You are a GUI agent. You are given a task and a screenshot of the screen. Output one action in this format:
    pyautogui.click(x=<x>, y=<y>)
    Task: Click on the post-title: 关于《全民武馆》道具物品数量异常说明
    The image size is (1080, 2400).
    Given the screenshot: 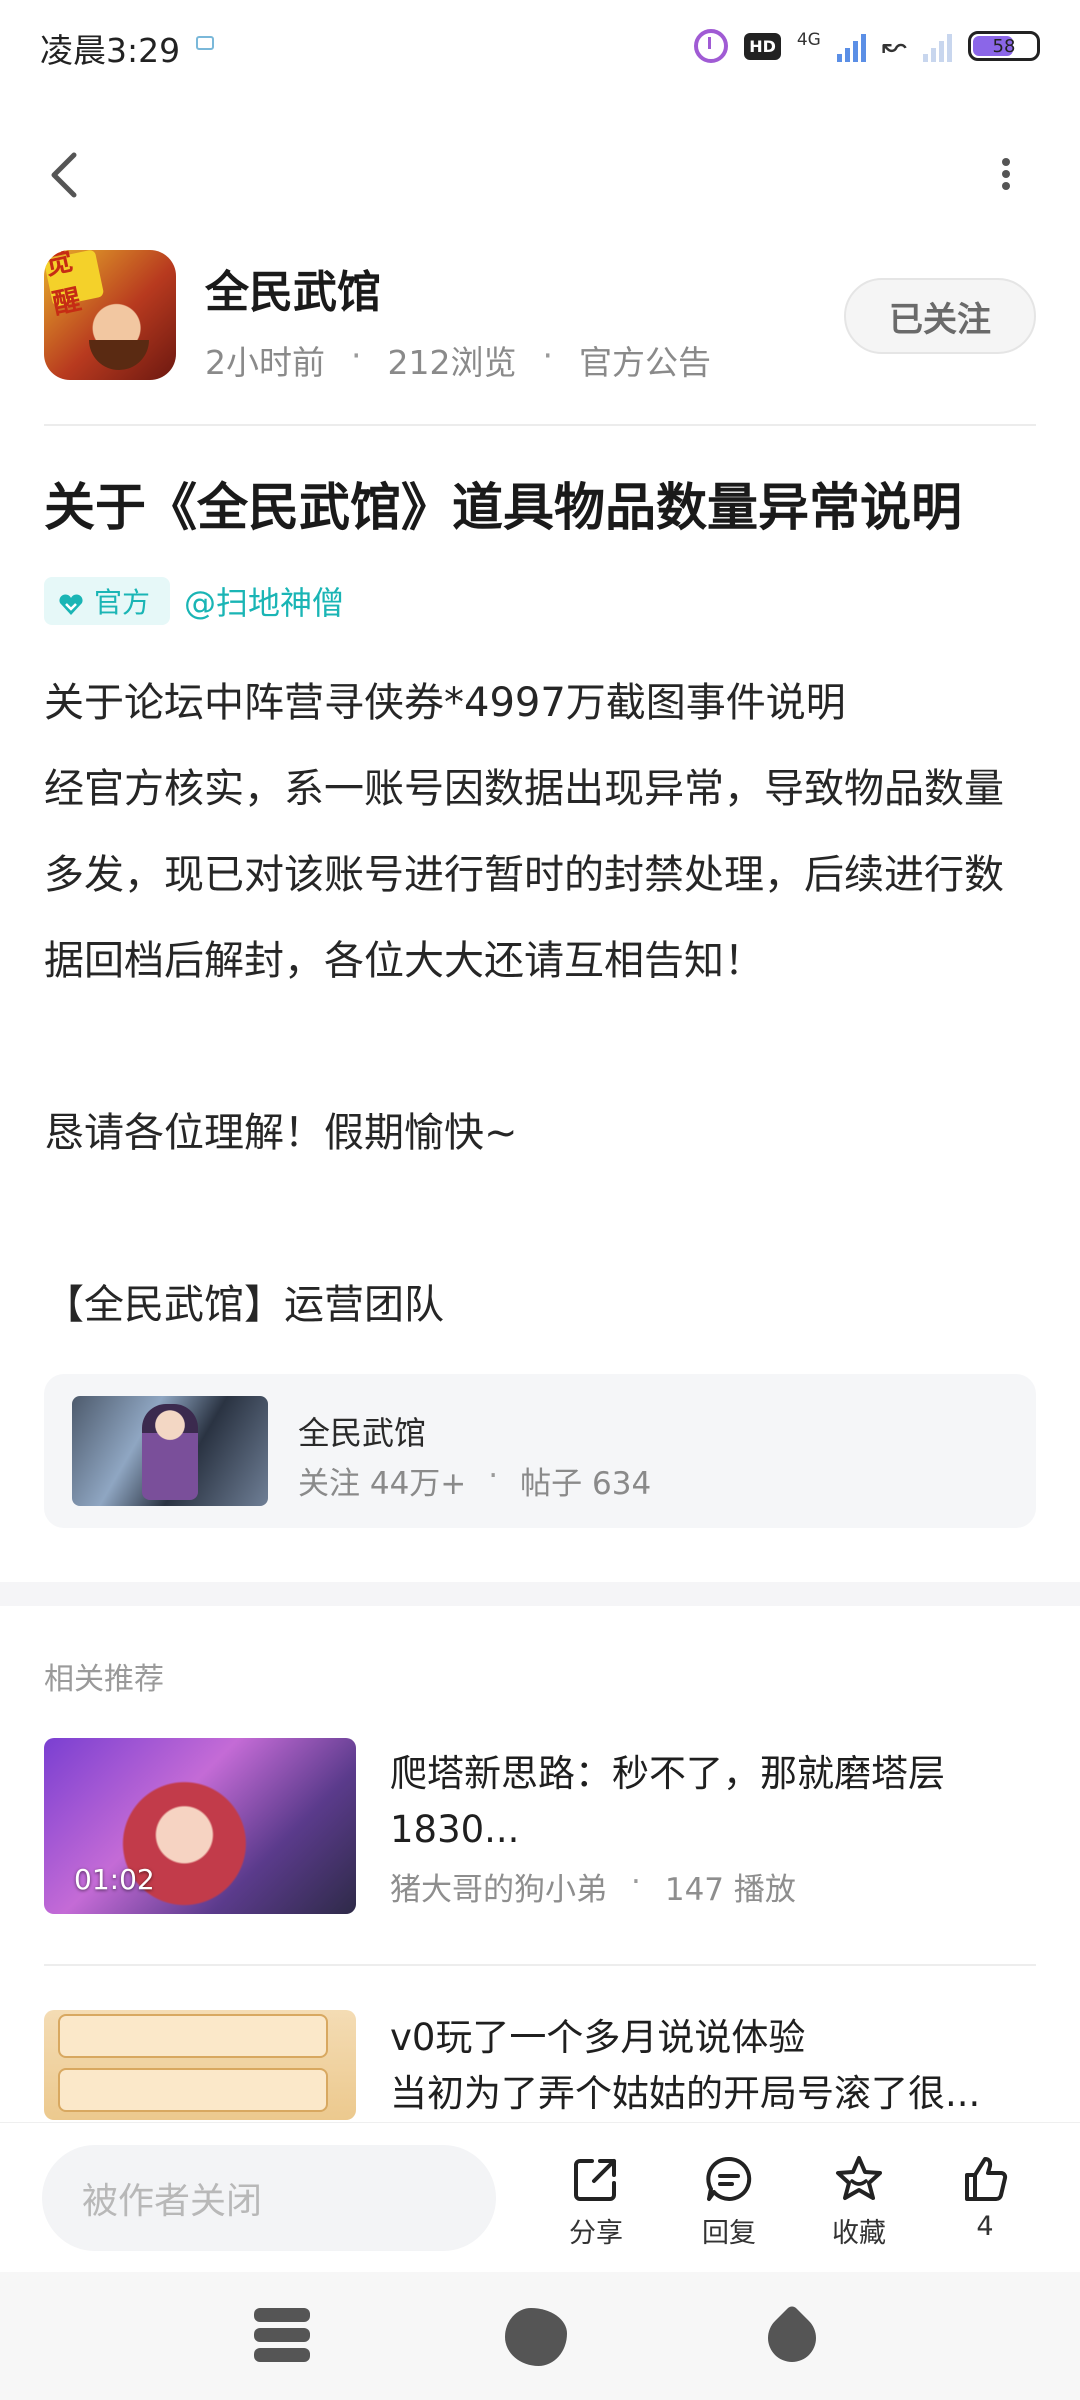 What is the action you would take?
    pyautogui.click(x=503, y=508)
    